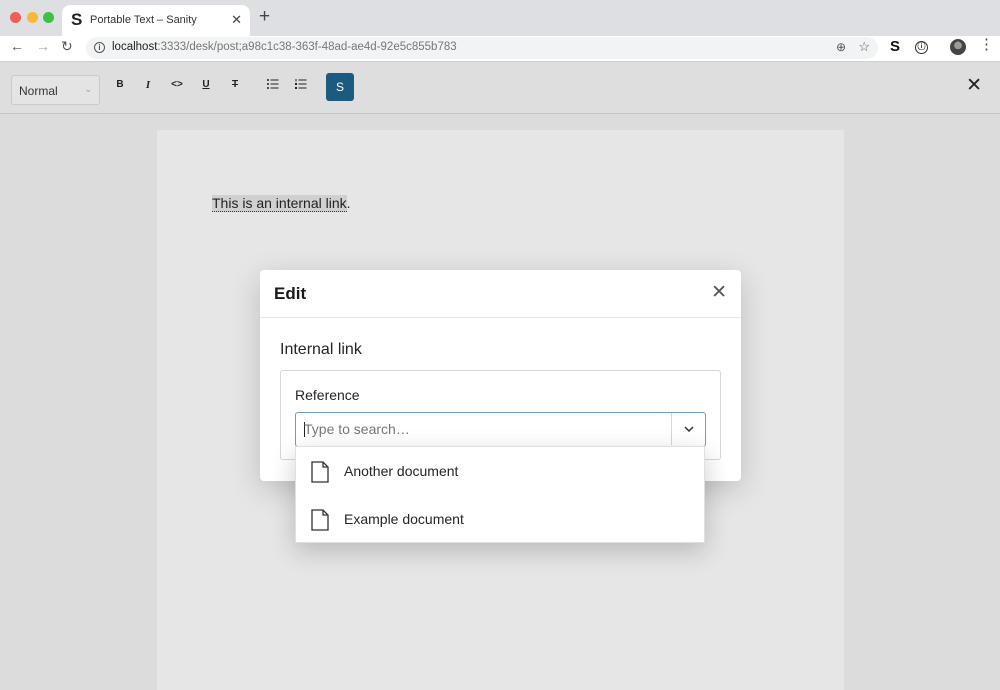  Describe the element at coordinates (340, 87) in the screenshot. I see `internal-link-button: S` at that location.